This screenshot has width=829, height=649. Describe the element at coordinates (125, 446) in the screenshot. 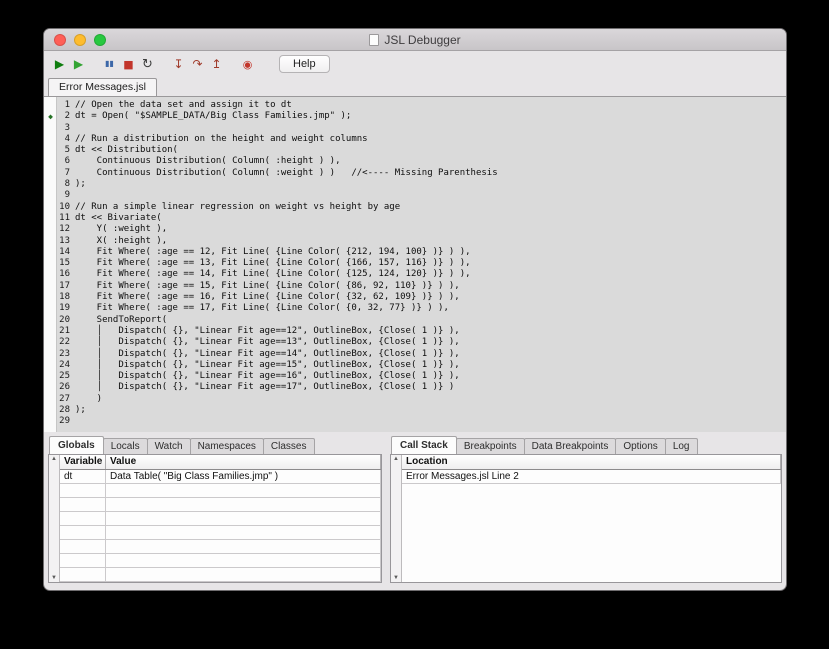

I see `tab-locals: Locals` at that location.